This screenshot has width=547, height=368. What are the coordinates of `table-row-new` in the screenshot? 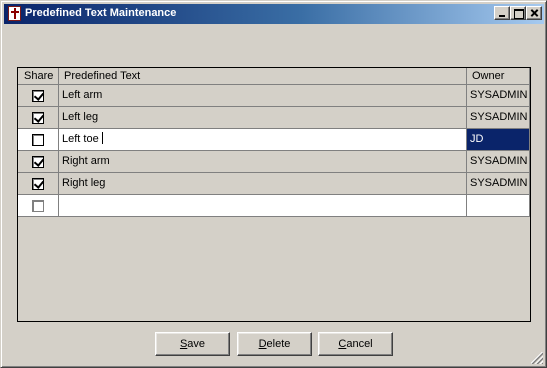 It's located at (274, 206).